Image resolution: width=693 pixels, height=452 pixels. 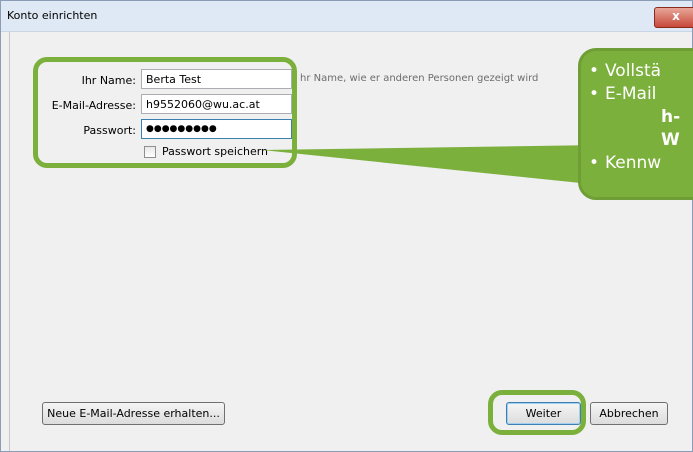 I want to click on callout-line-email-detail-2: W, so click(x=670, y=140).